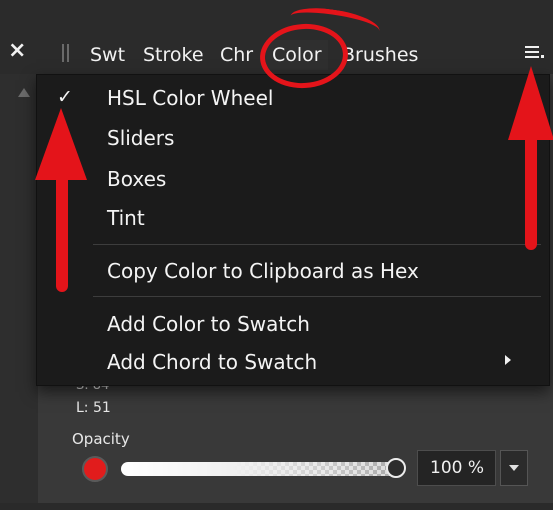  I want to click on menu-item-sliders: Sliders, so click(140, 138).